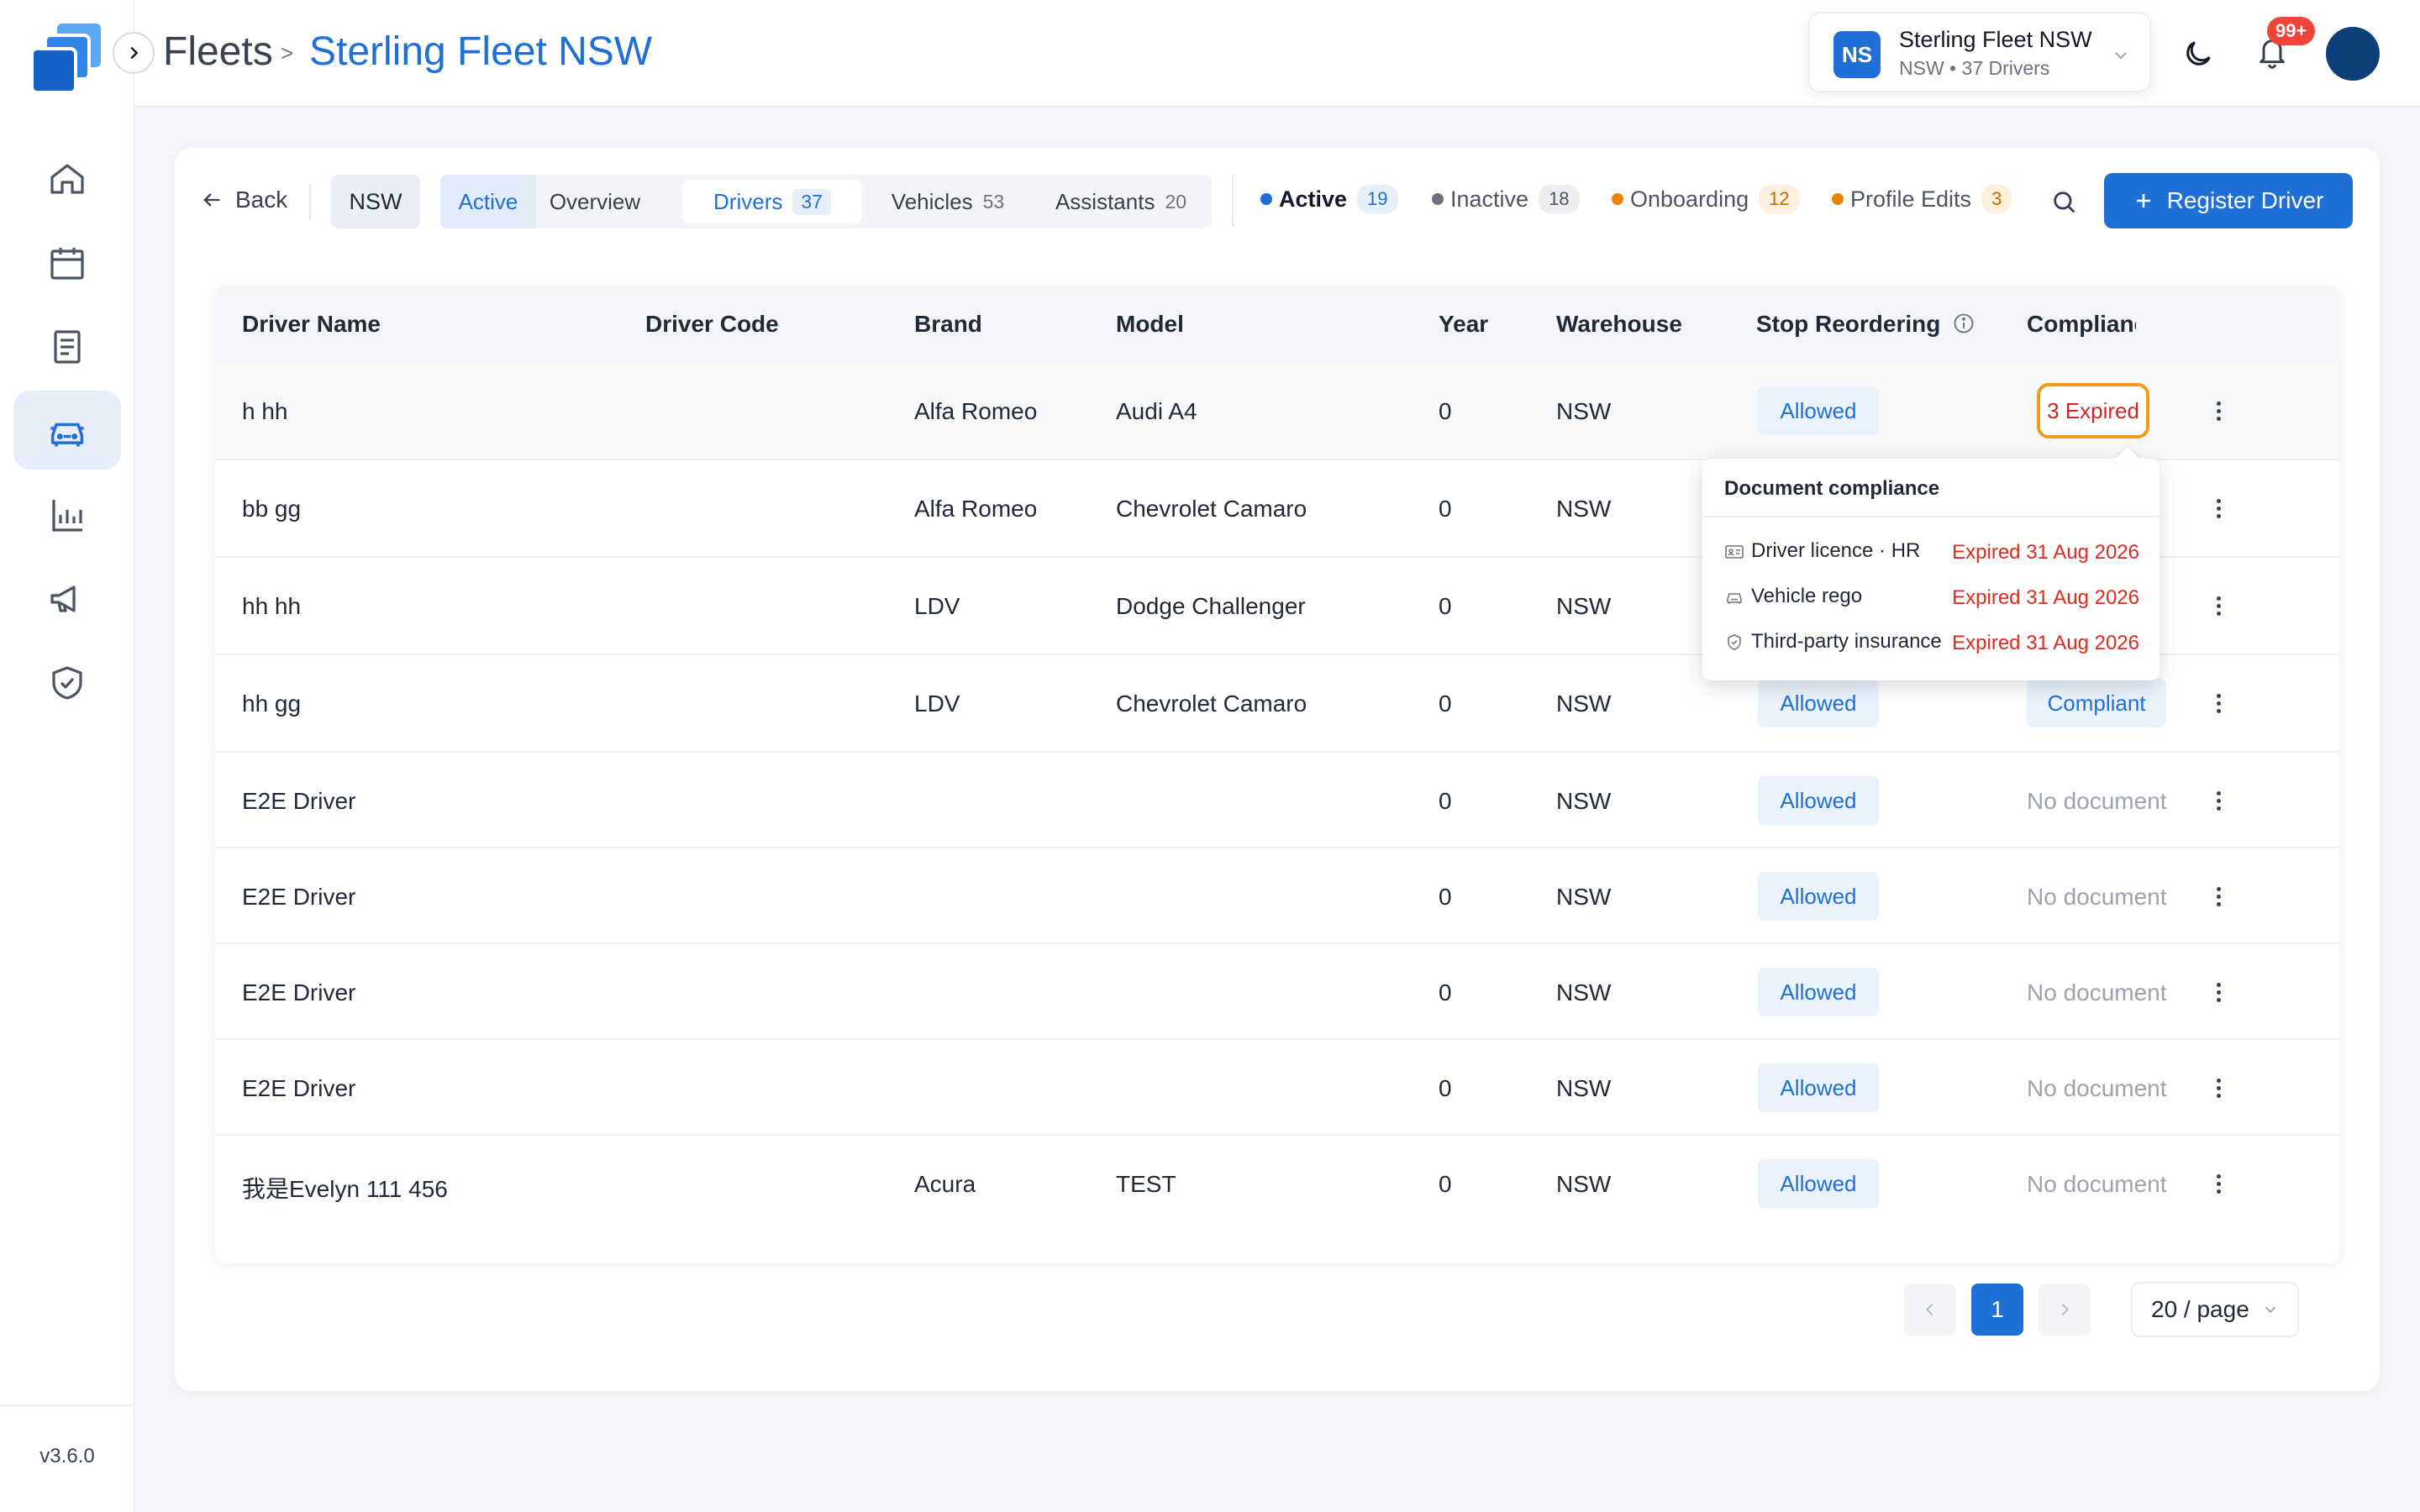 The height and width of the screenshot is (1512, 2420). What do you see at coordinates (1931, 516) in the screenshot?
I see `popover-divider` at bounding box center [1931, 516].